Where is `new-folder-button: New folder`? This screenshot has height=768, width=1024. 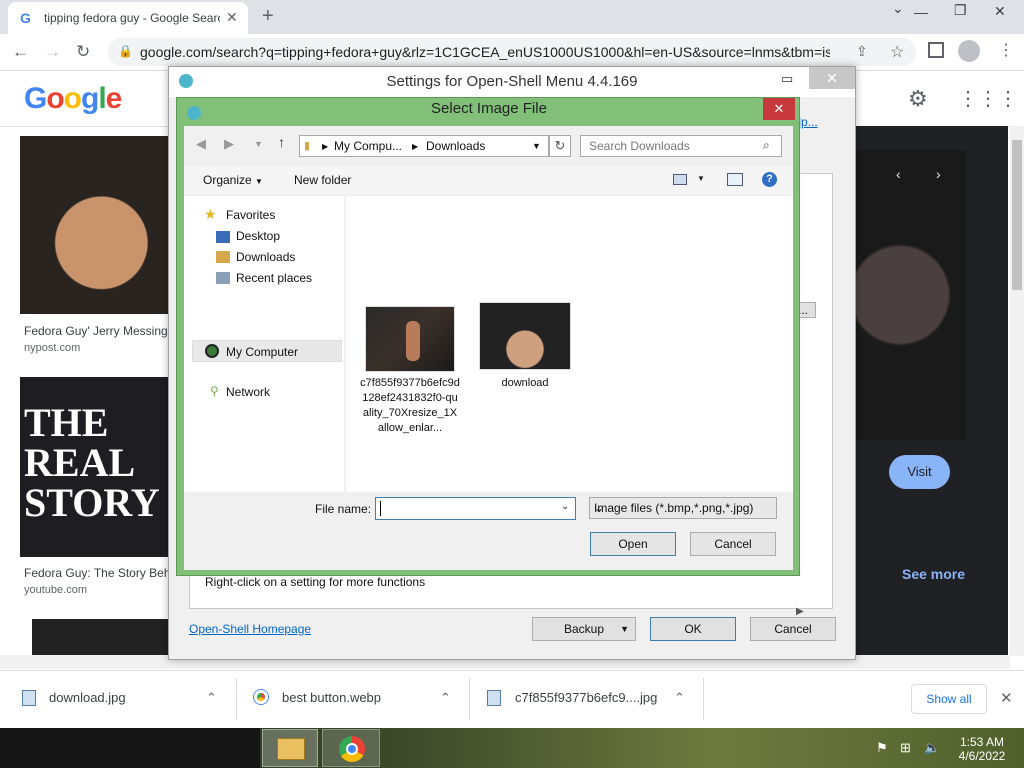 new-folder-button: New folder is located at coordinates (322, 180).